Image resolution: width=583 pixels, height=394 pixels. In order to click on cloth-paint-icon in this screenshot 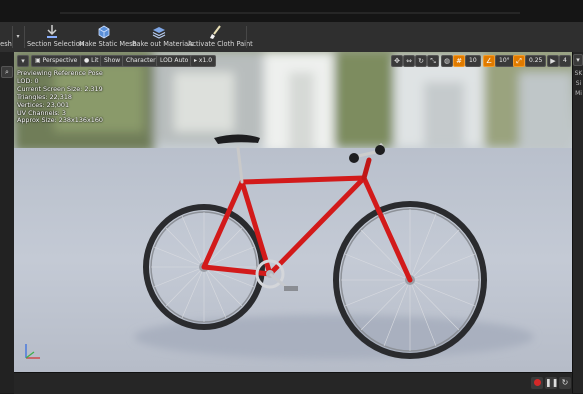, I will do `click(215, 32)`.